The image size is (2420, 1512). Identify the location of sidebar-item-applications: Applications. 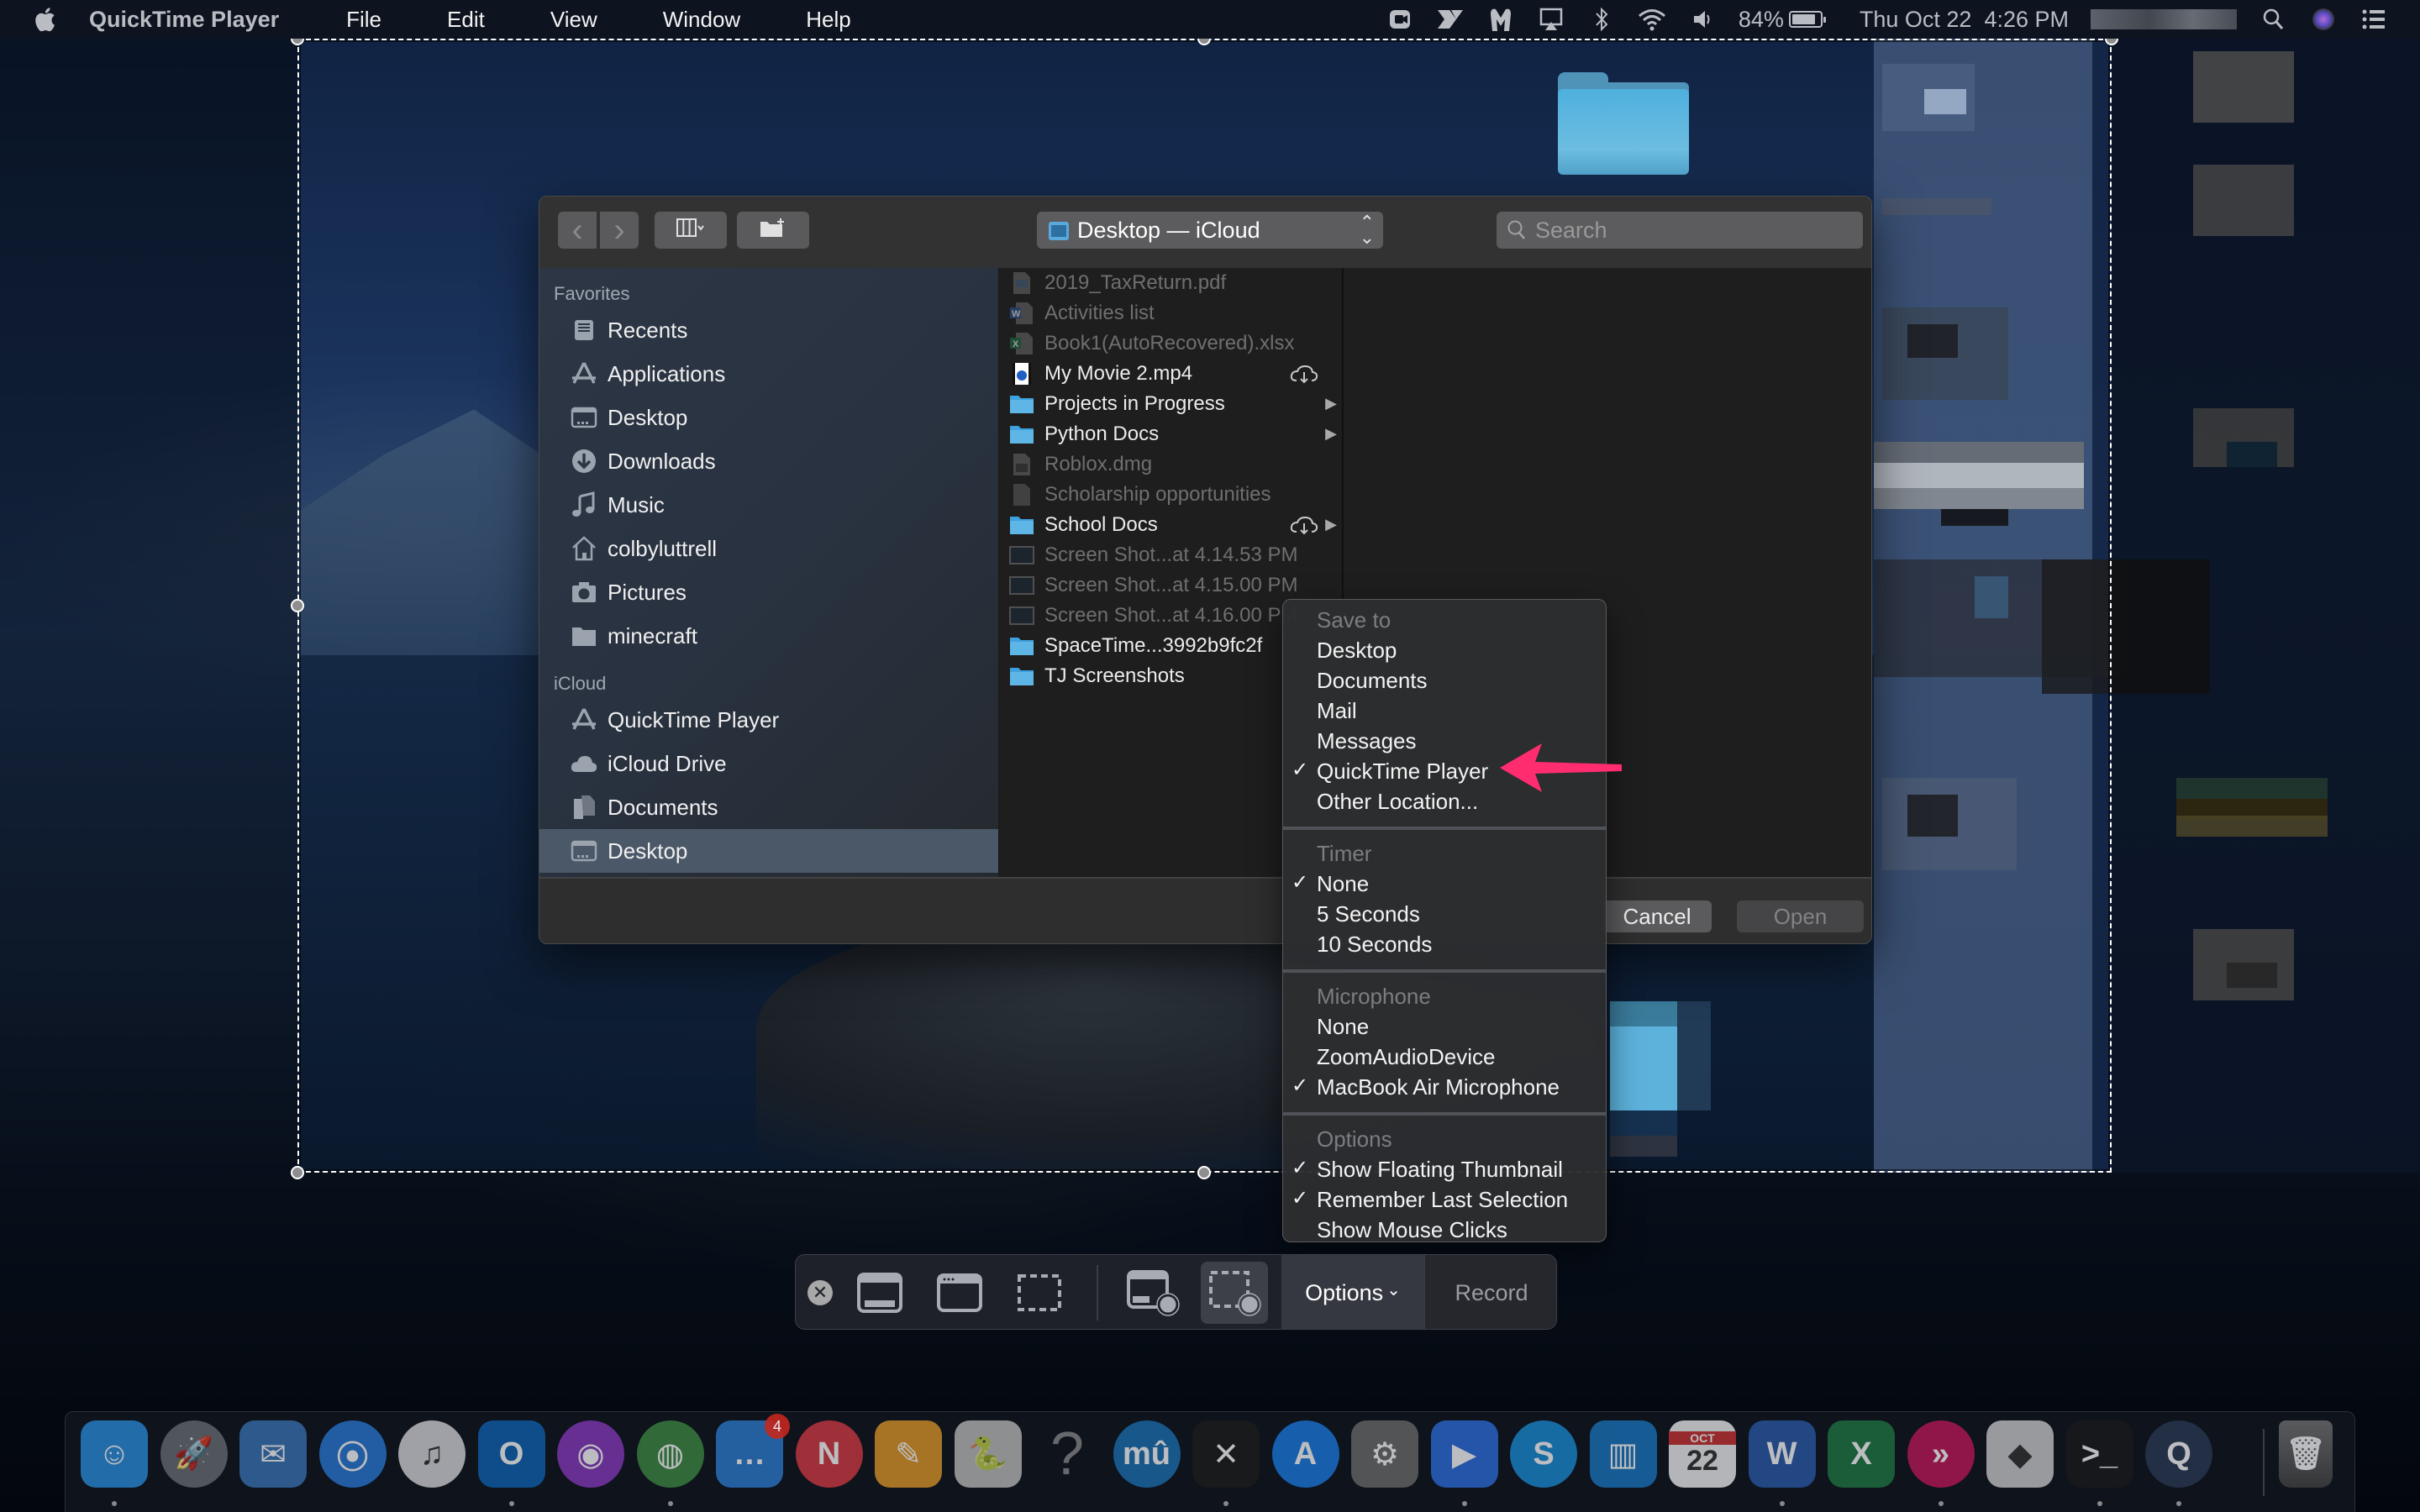
(768, 374).